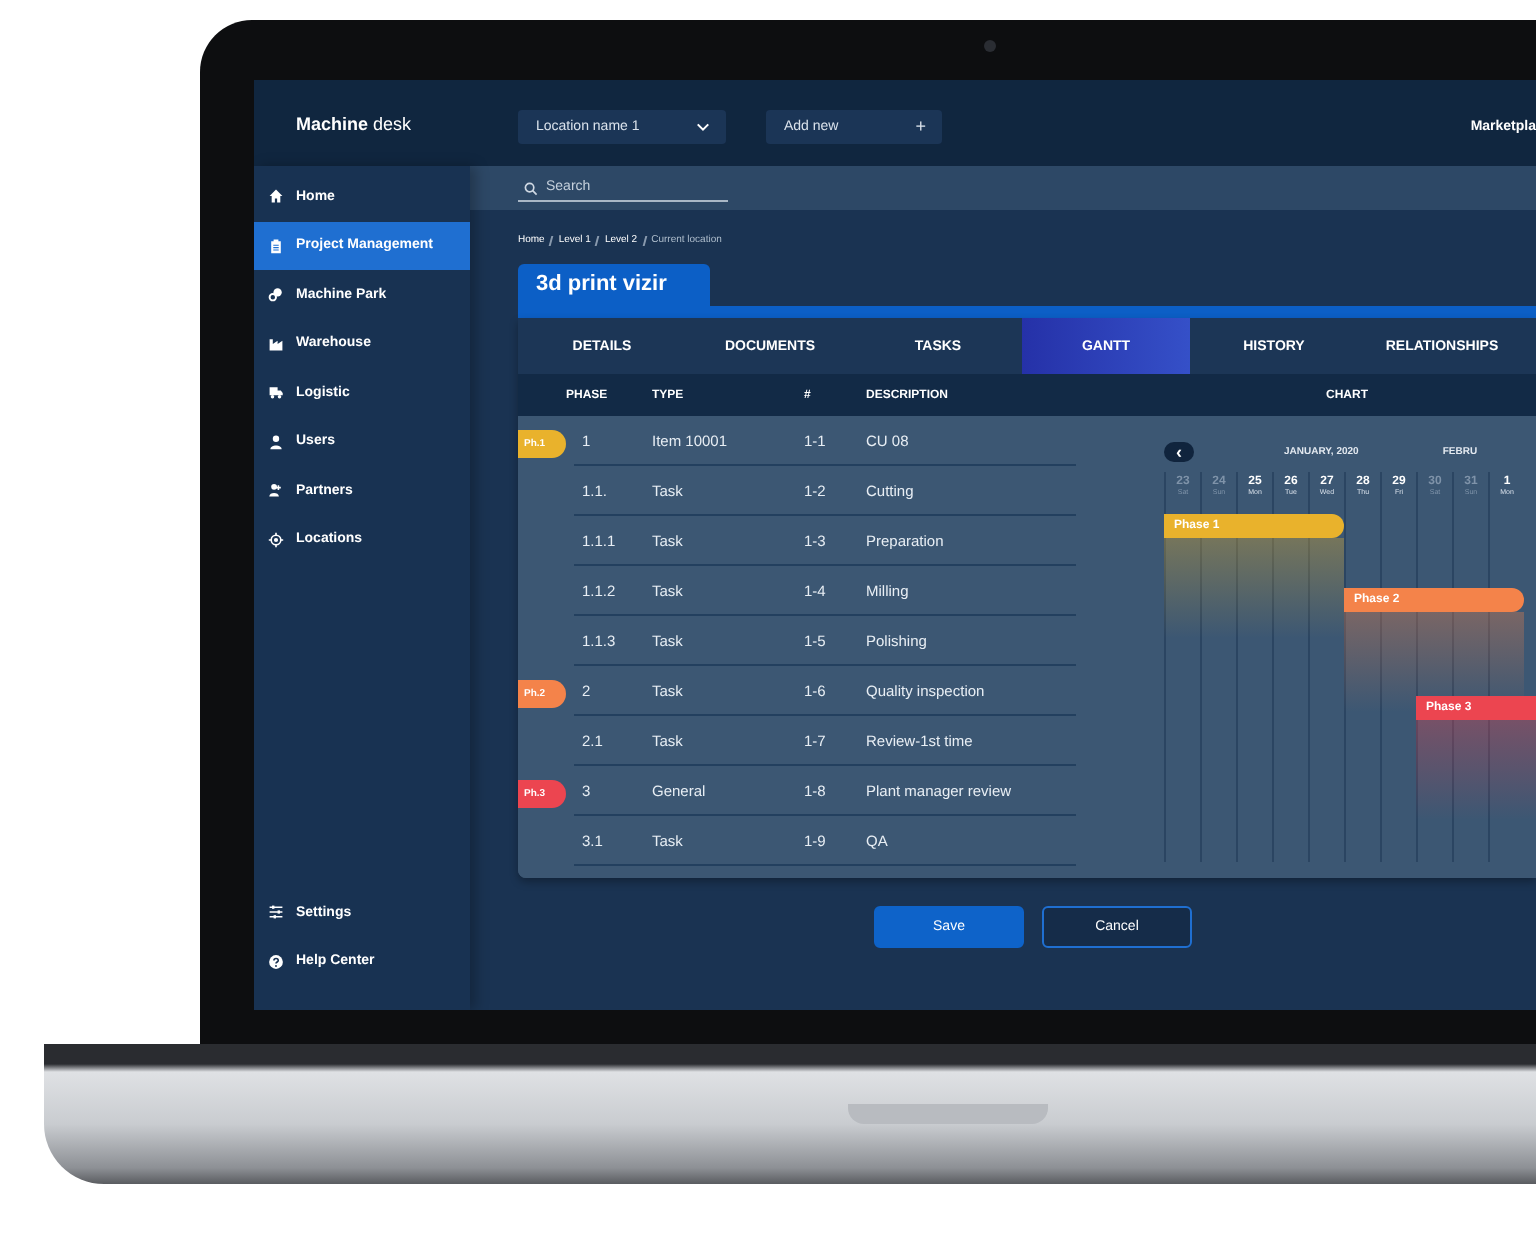  I want to click on app-logo: Machine desk, so click(355, 123).